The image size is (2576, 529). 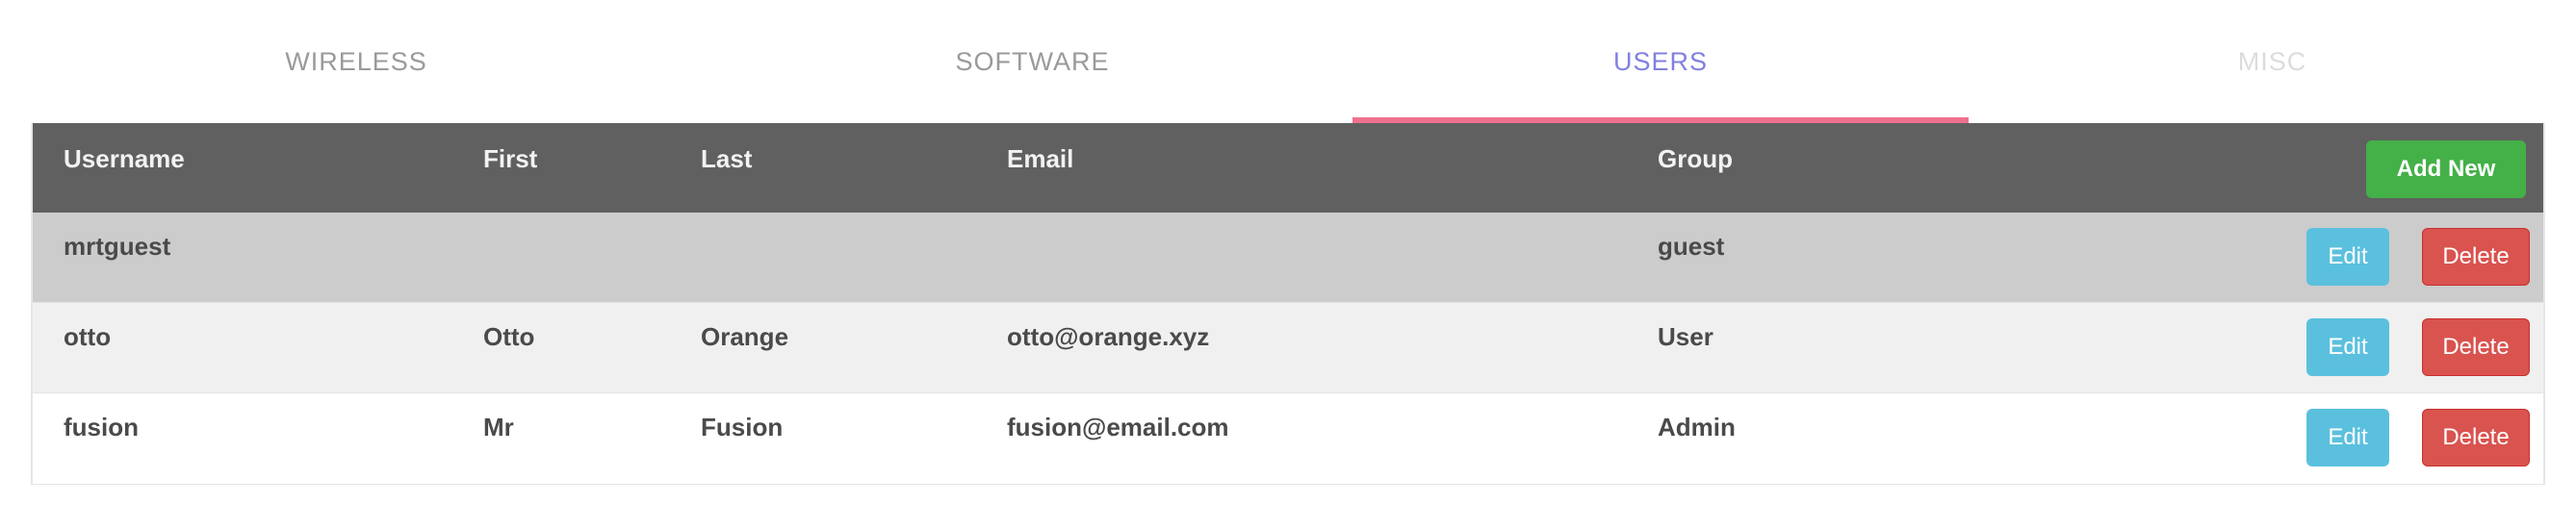 I want to click on tab-users: USERS, so click(x=1661, y=61).